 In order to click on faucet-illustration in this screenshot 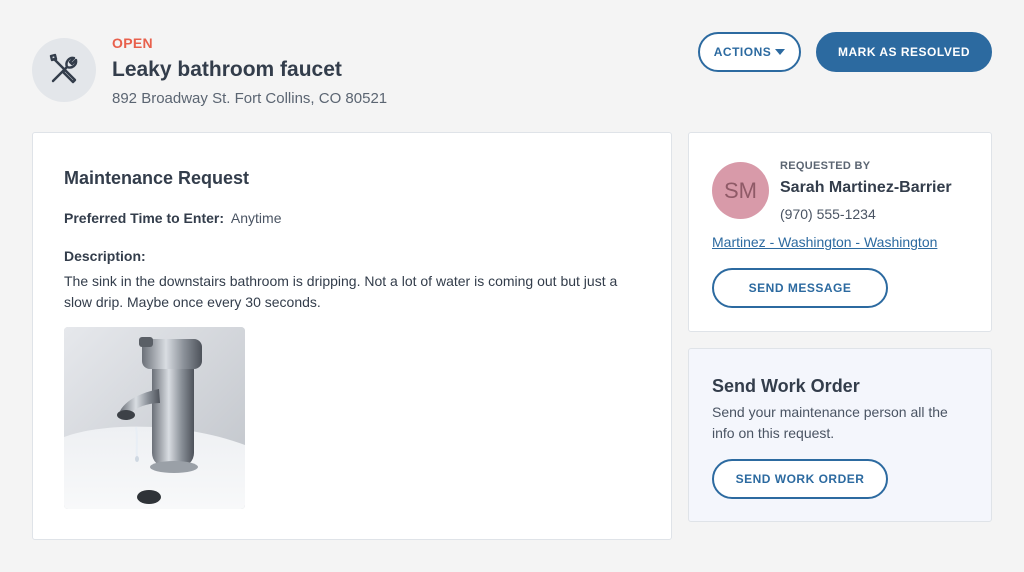, I will do `click(154, 418)`.